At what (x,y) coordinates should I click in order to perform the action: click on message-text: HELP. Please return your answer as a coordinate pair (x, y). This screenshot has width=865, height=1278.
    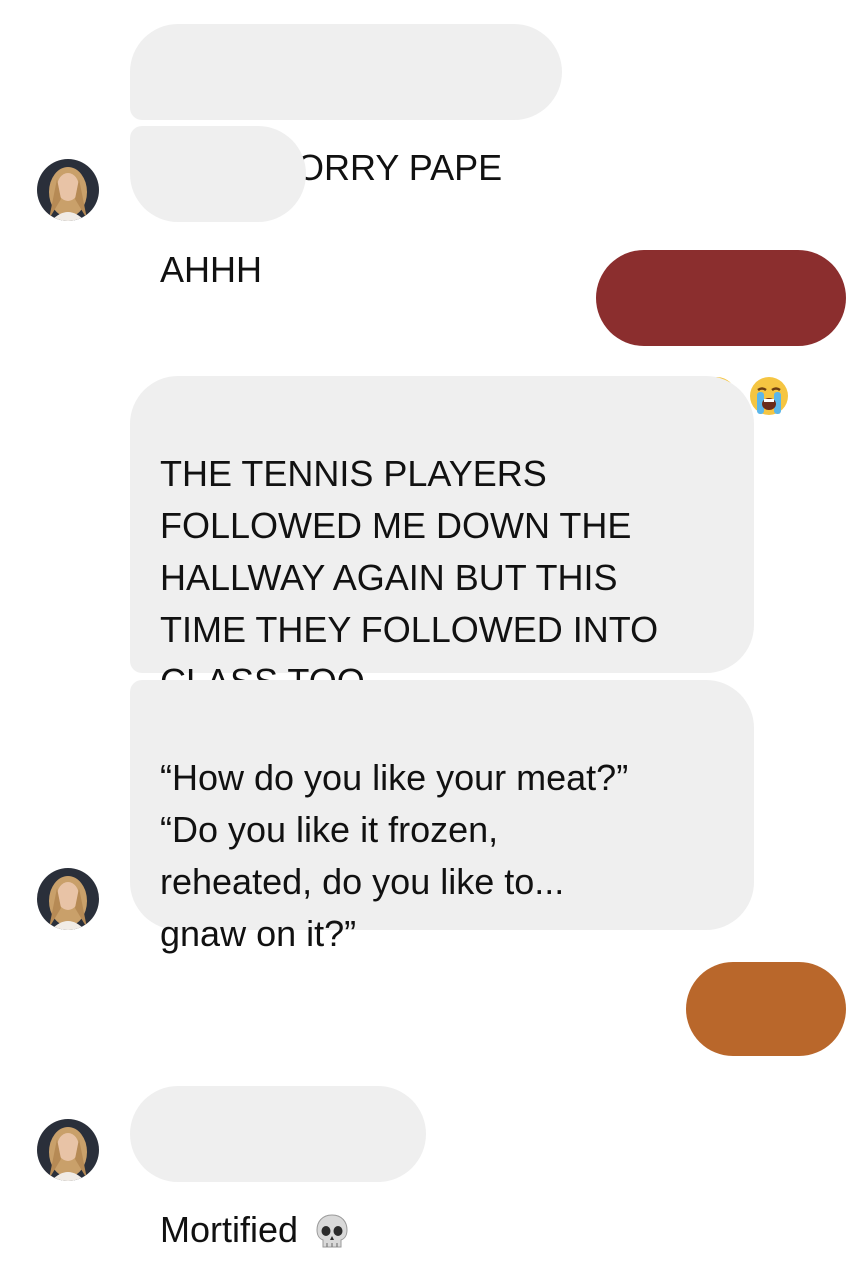
    Looking at the image, I should click on (763, 1102).